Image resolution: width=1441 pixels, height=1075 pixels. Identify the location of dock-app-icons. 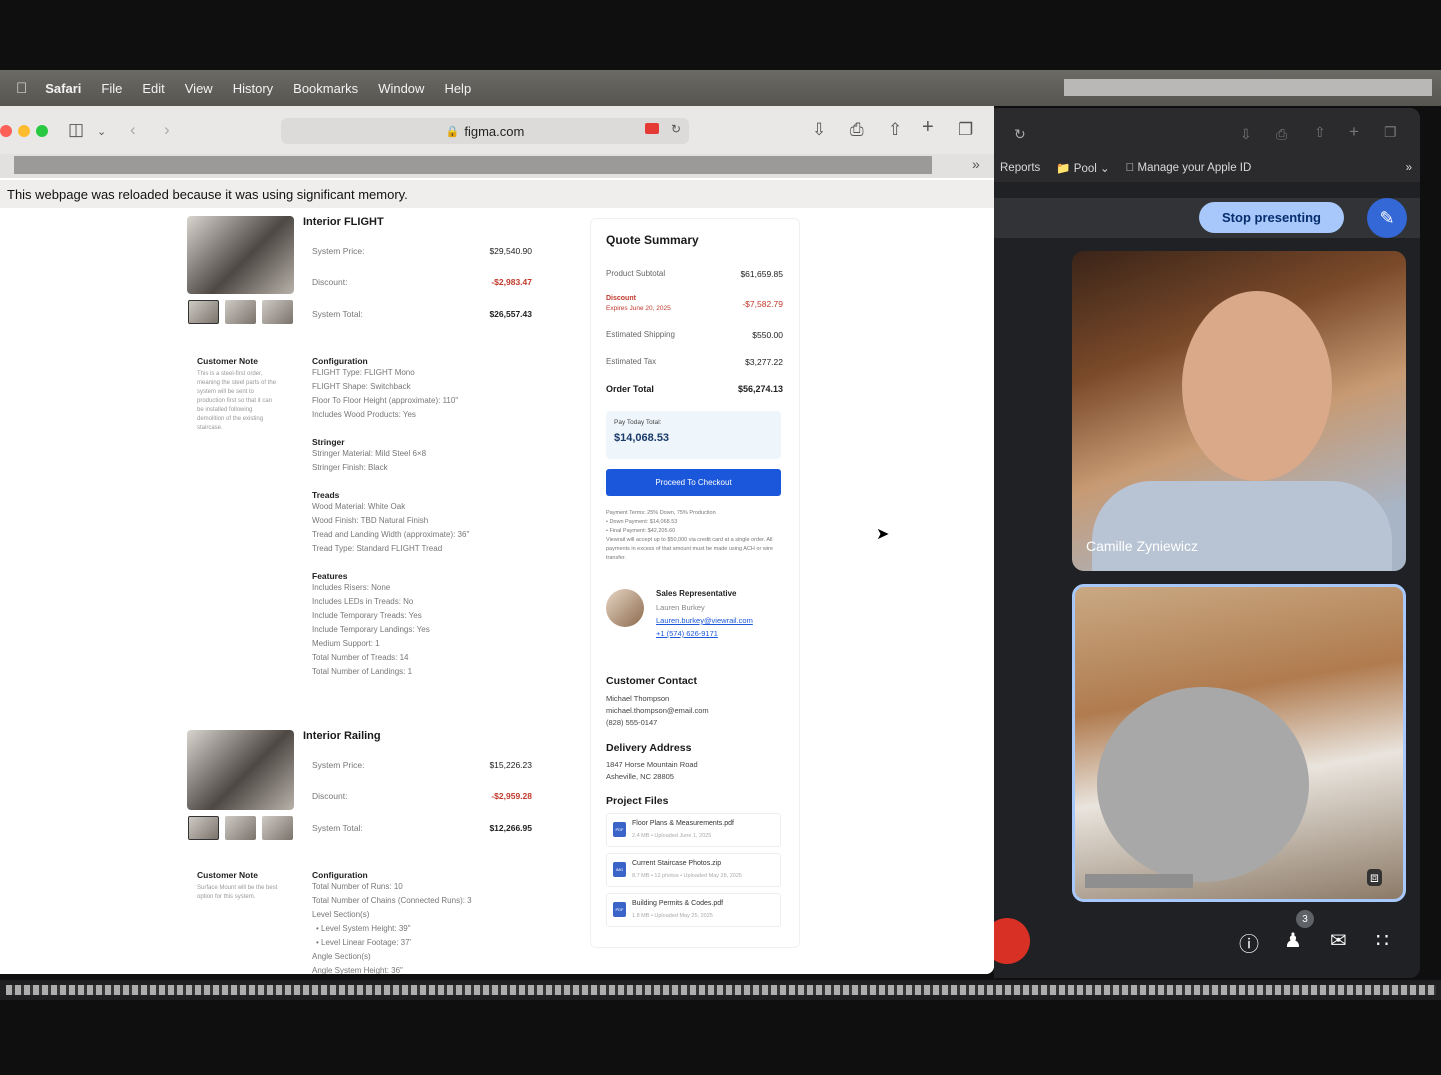
(721, 990).